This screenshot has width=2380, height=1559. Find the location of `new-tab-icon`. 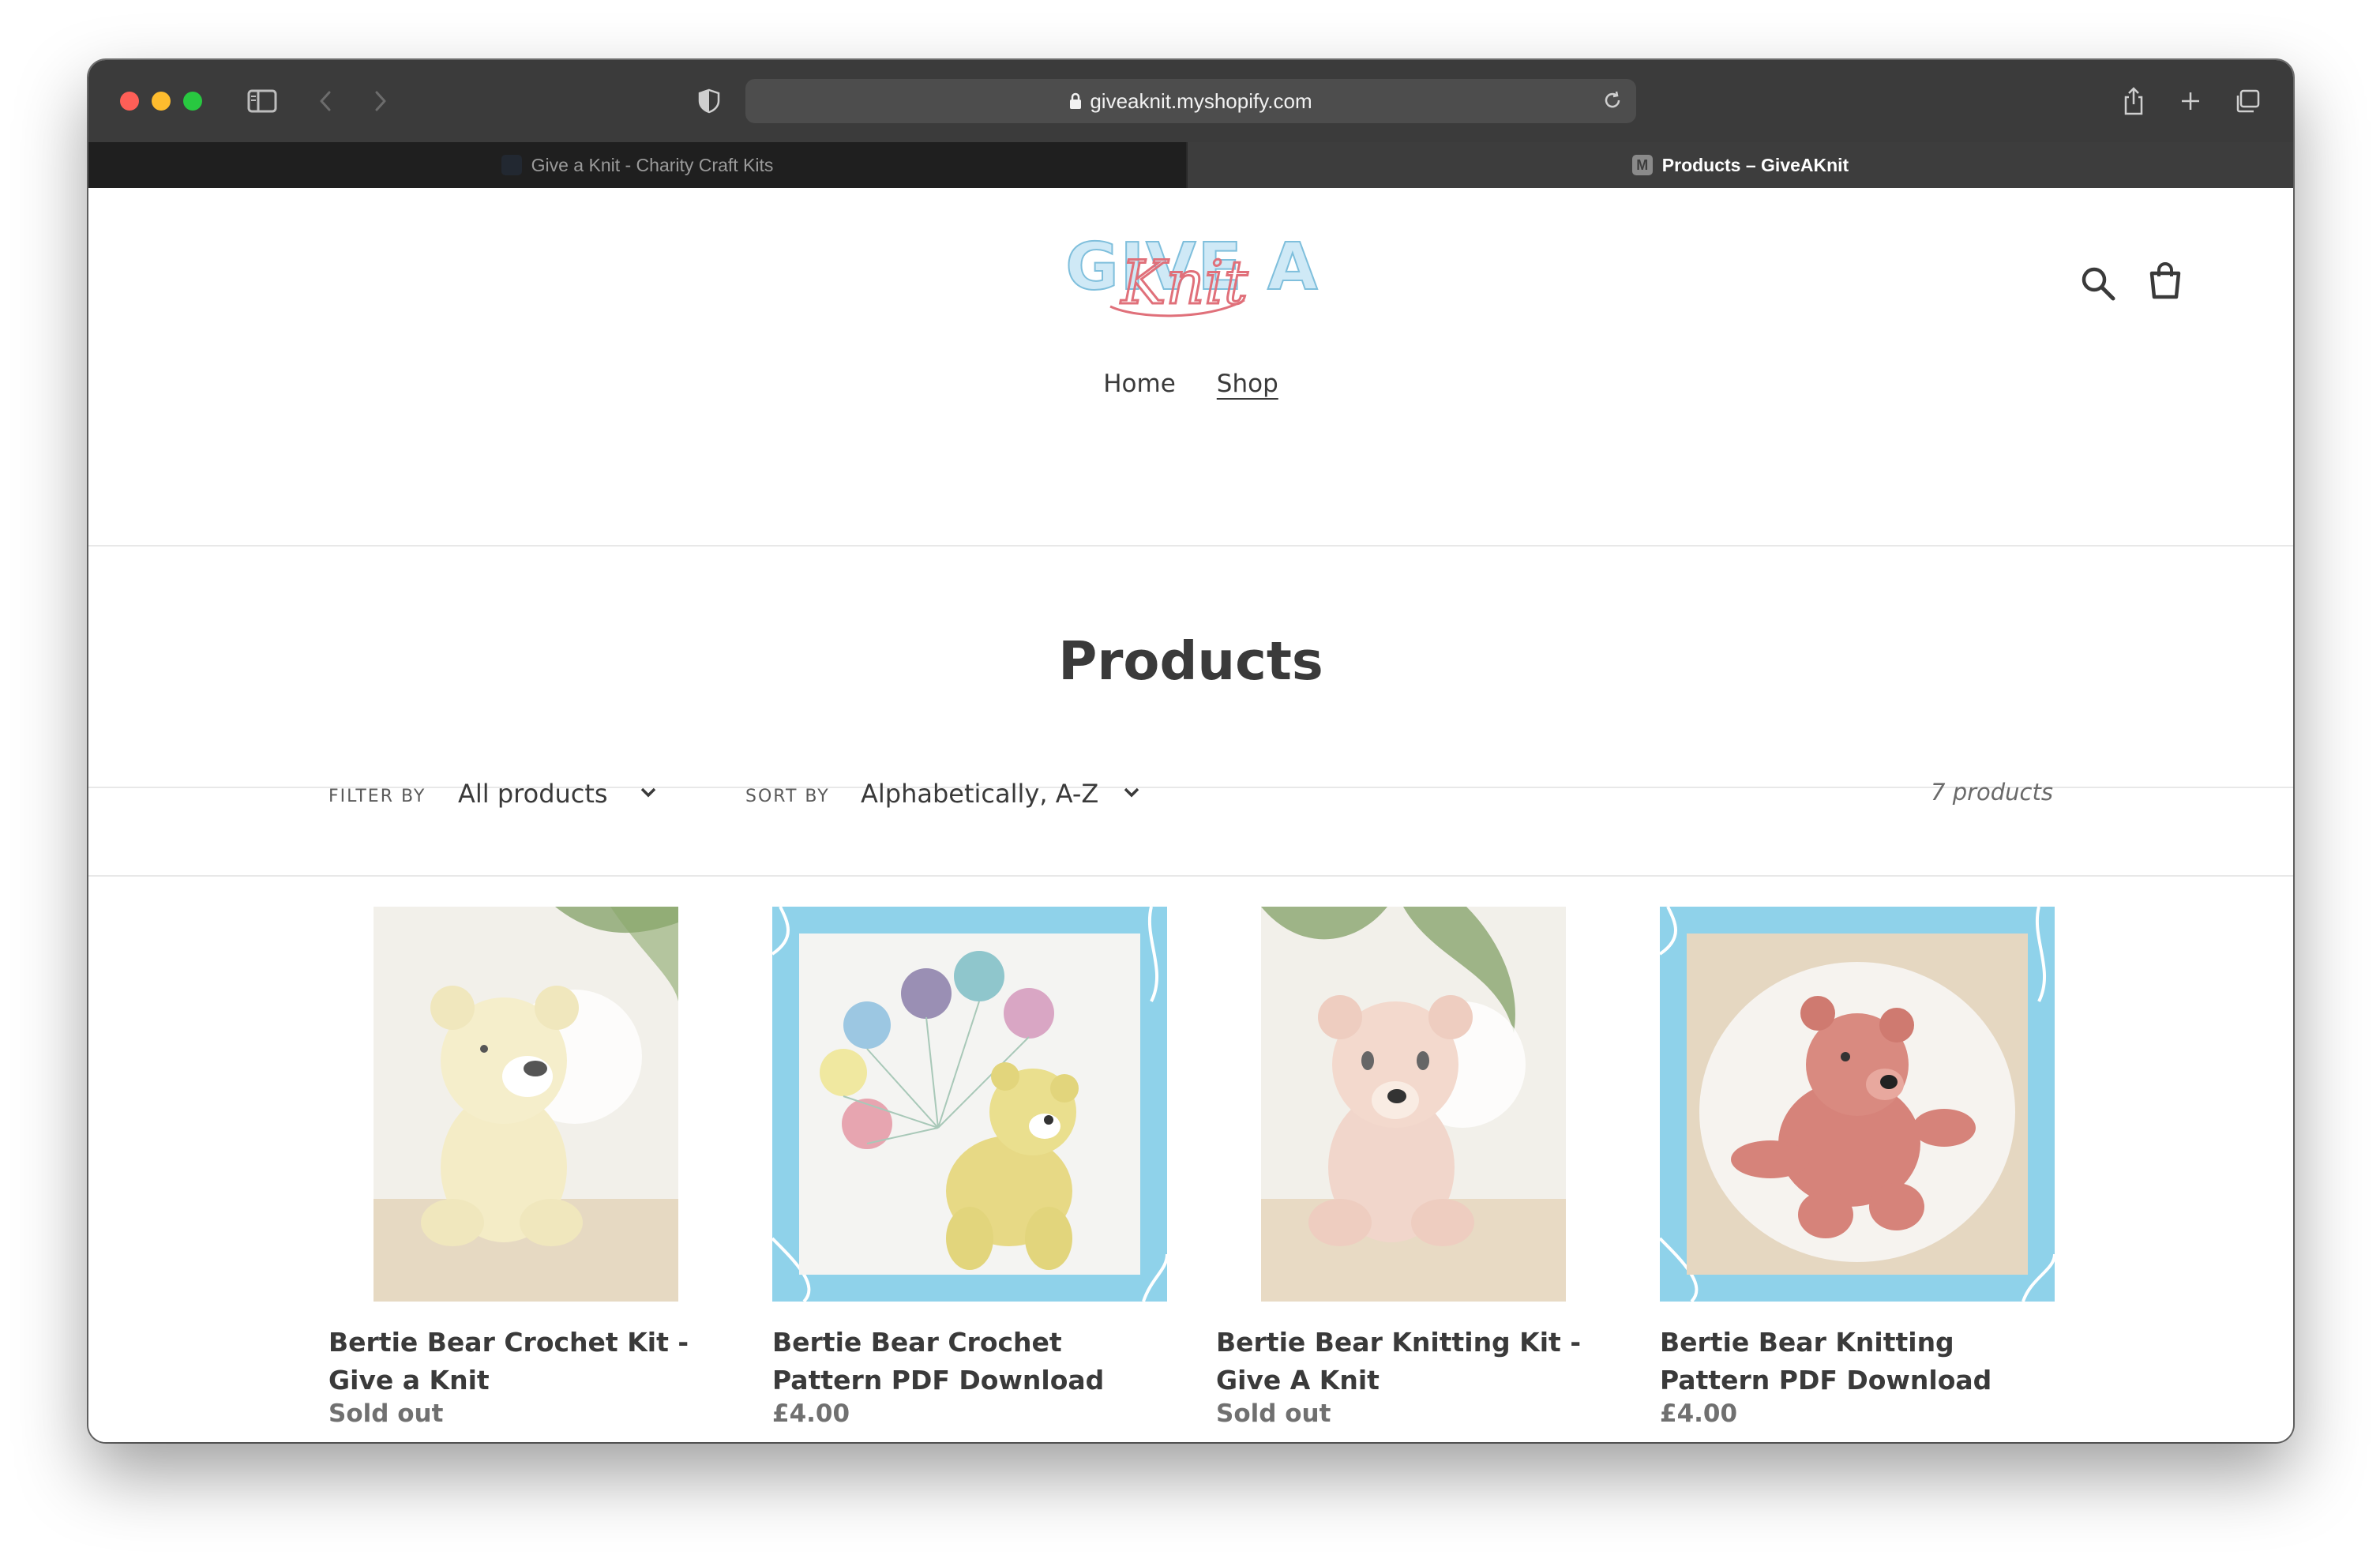

new-tab-icon is located at coordinates (2190, 101).